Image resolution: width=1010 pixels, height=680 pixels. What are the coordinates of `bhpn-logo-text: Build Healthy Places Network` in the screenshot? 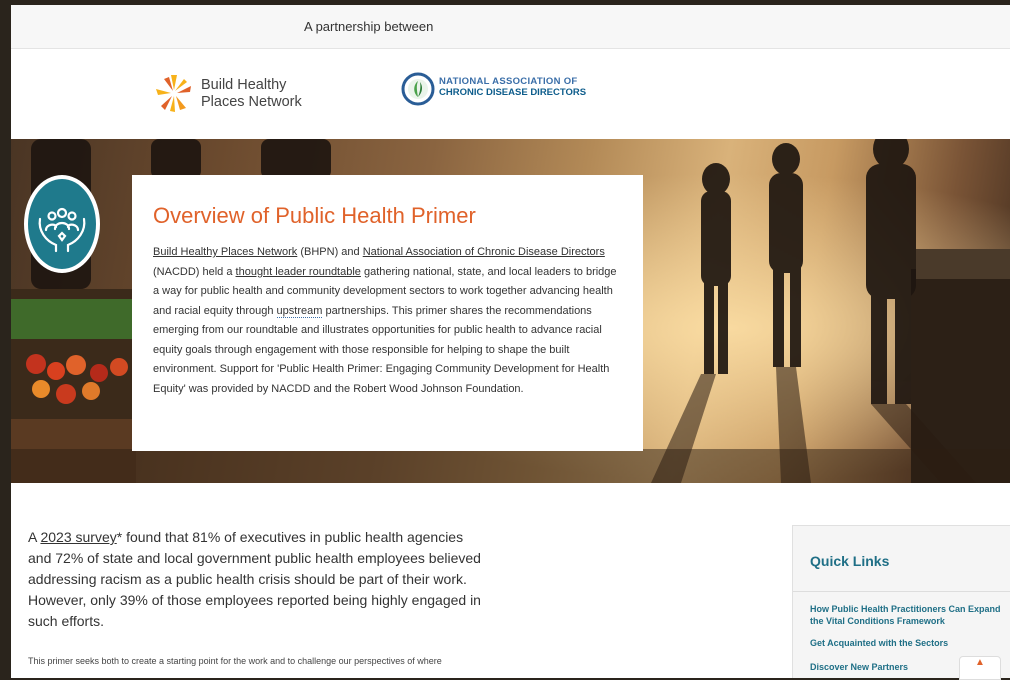 It's located at (251, 94).